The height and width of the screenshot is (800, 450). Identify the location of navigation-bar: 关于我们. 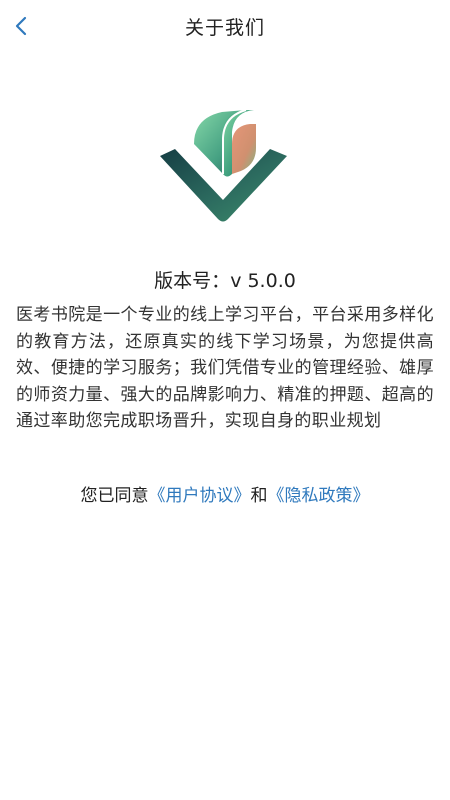
(225, 26).